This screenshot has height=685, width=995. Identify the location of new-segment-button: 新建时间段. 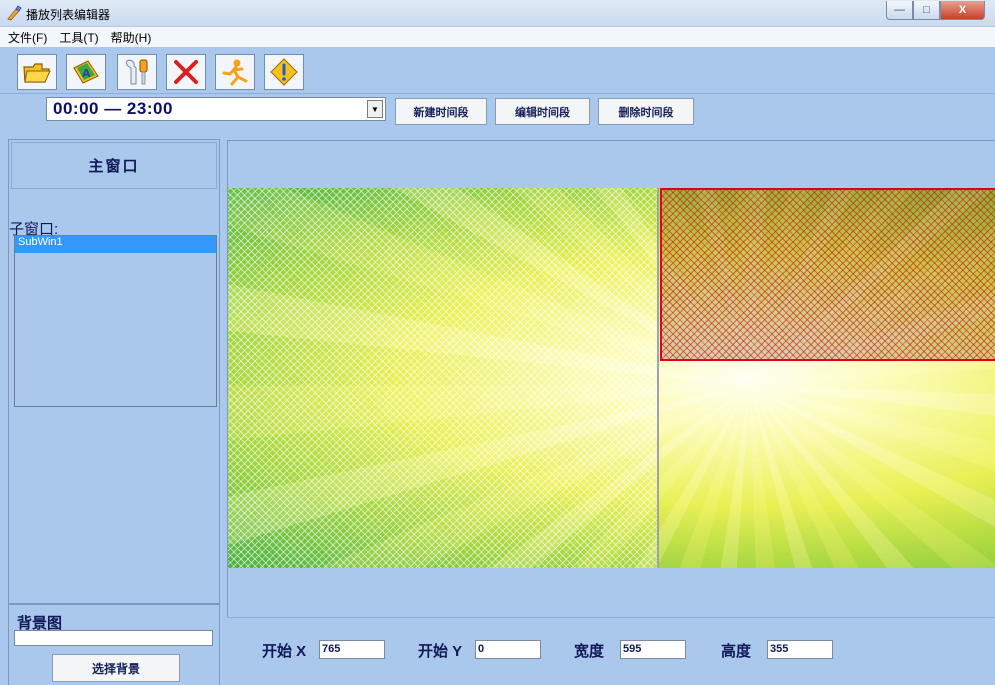
(441, 111).